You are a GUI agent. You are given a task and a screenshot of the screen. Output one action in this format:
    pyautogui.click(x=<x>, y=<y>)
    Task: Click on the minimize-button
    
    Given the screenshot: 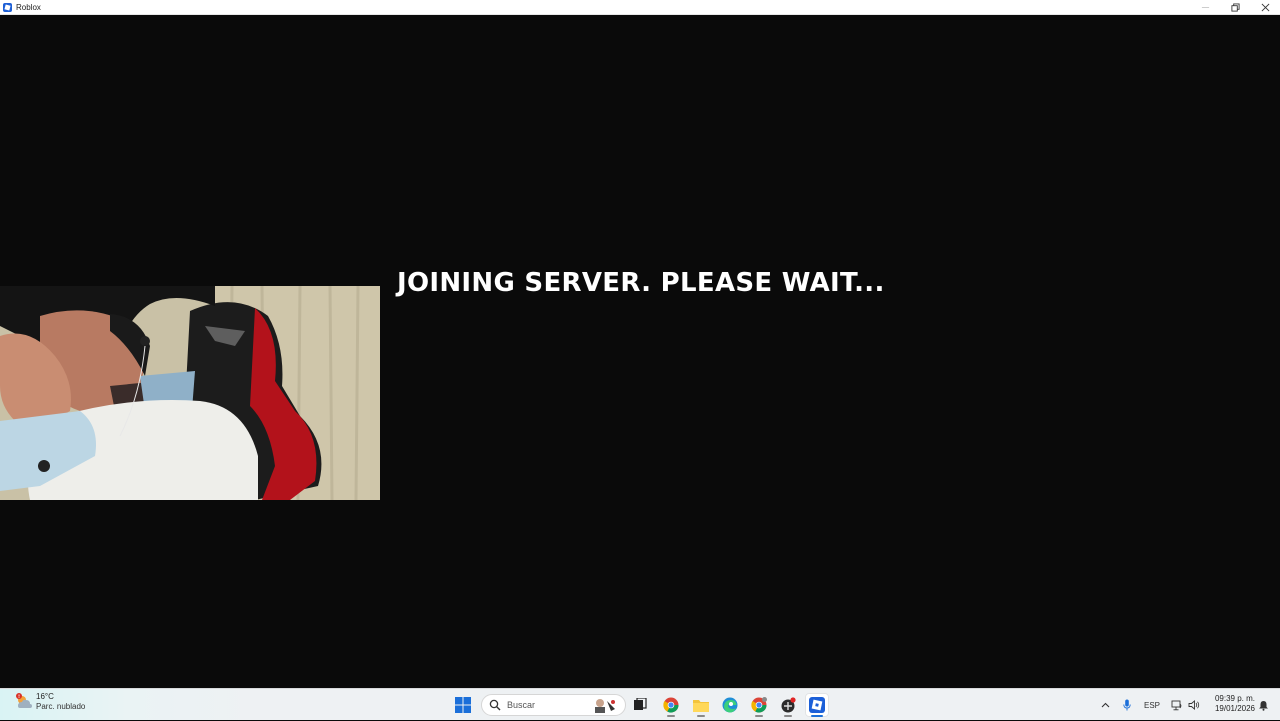 What is the action you would take?
    pyautogui.click(x=1205, y=7)
    